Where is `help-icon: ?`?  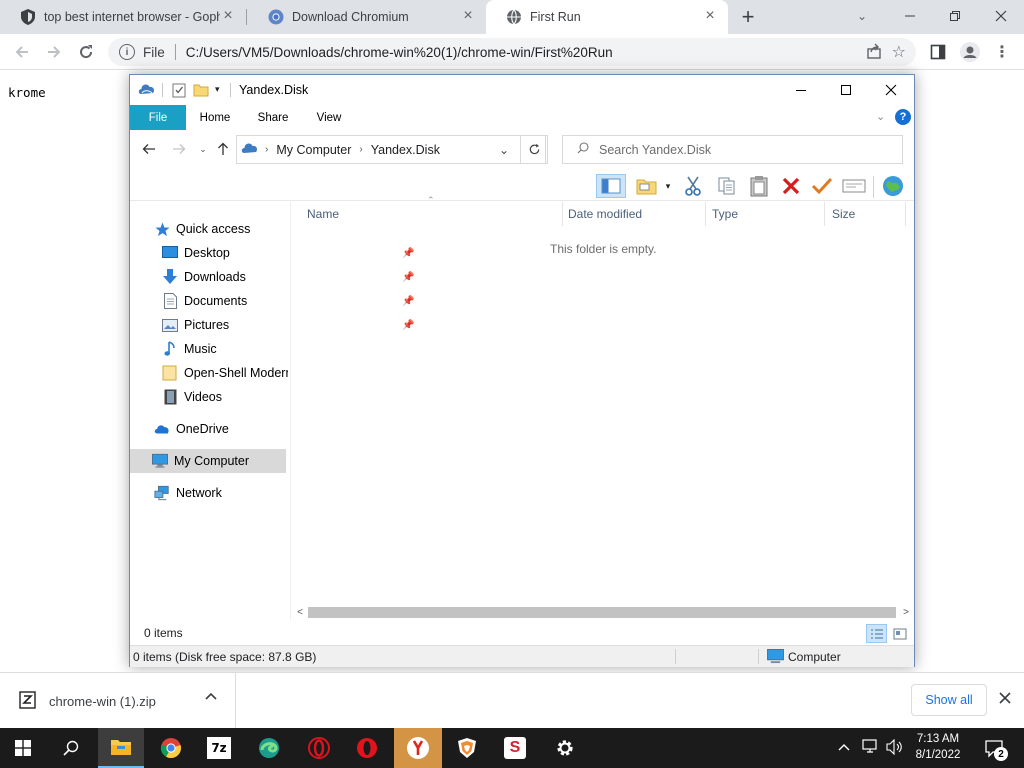 help-icon: ? is located at coordinates (903, 117).